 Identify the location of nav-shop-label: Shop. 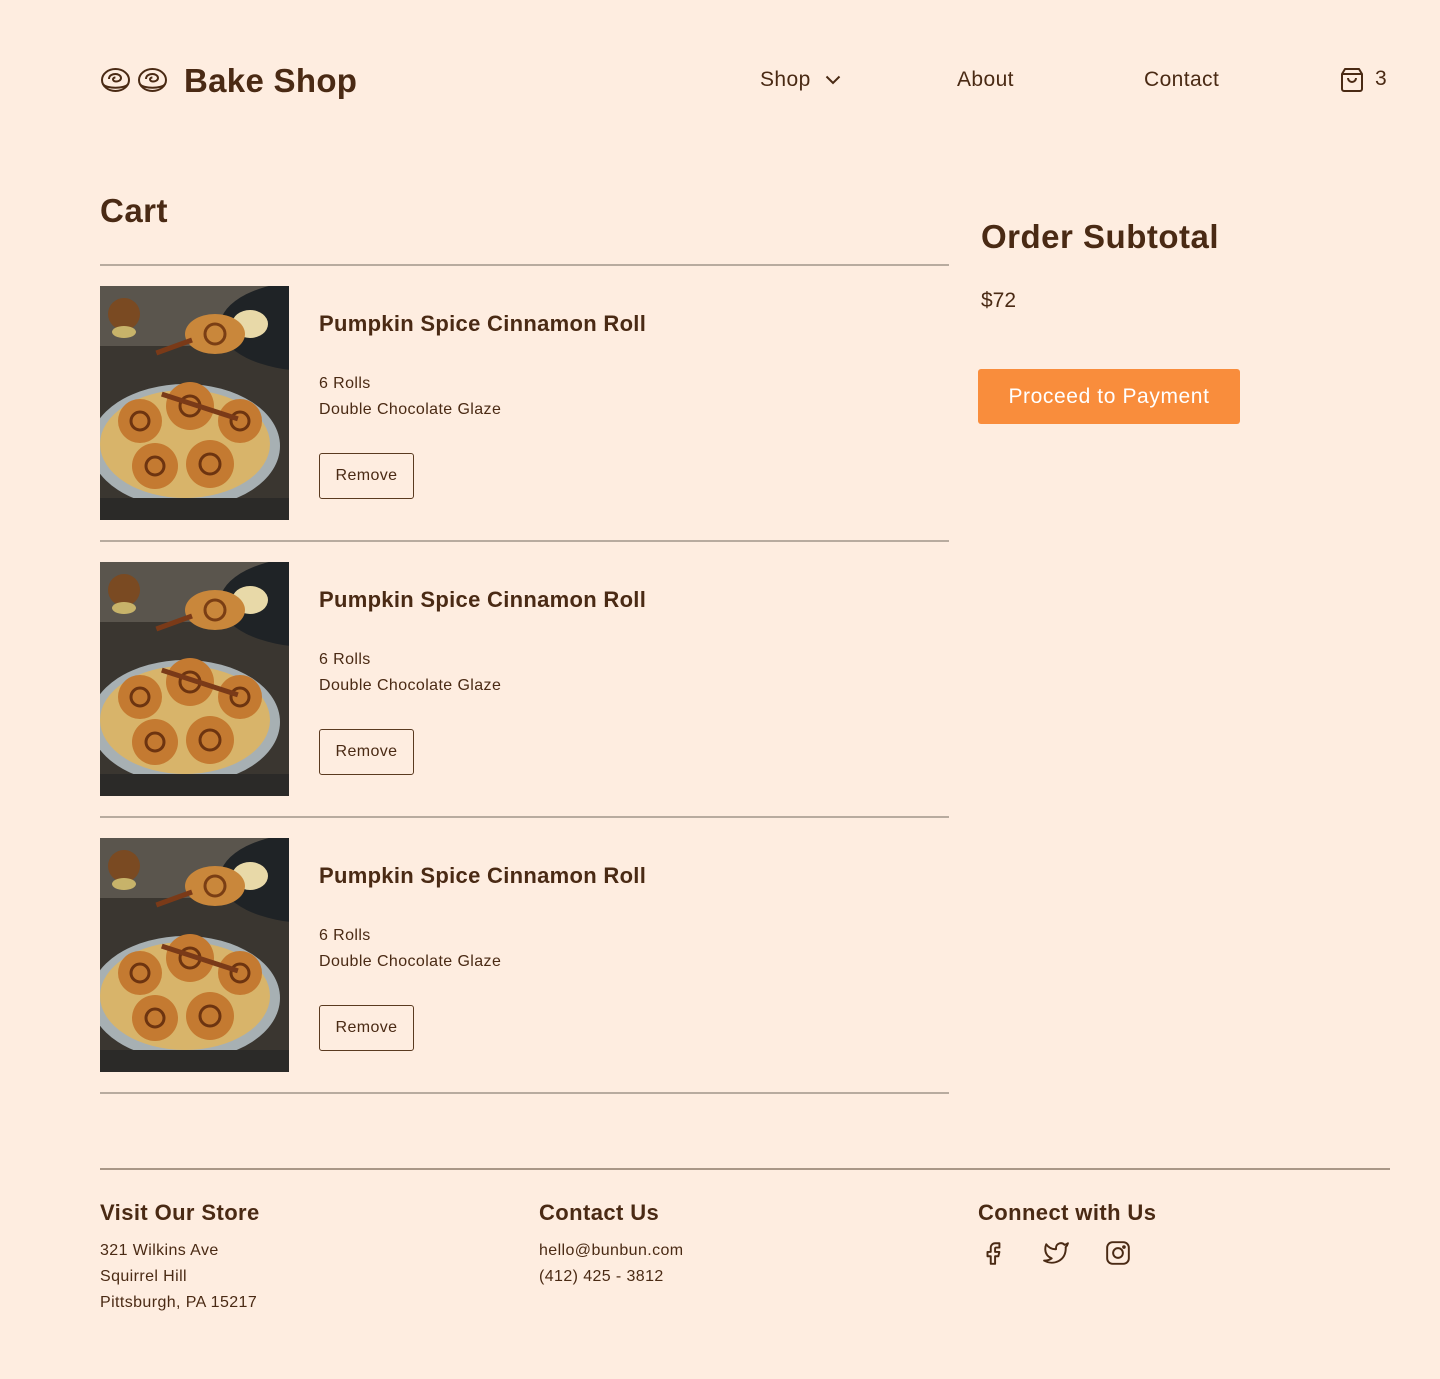
(785, 79).